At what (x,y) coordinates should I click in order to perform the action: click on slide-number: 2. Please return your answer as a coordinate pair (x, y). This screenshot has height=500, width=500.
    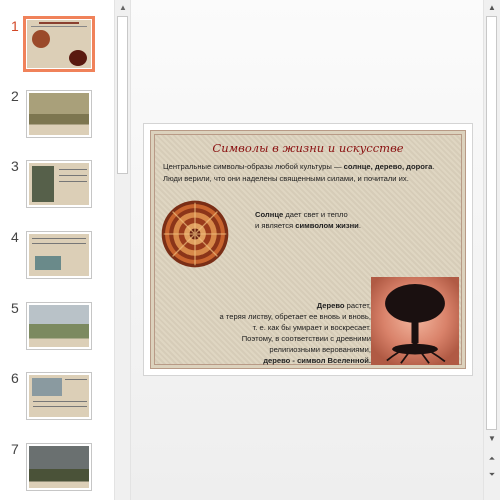
    Looking at the image, I should click on (15, 96).